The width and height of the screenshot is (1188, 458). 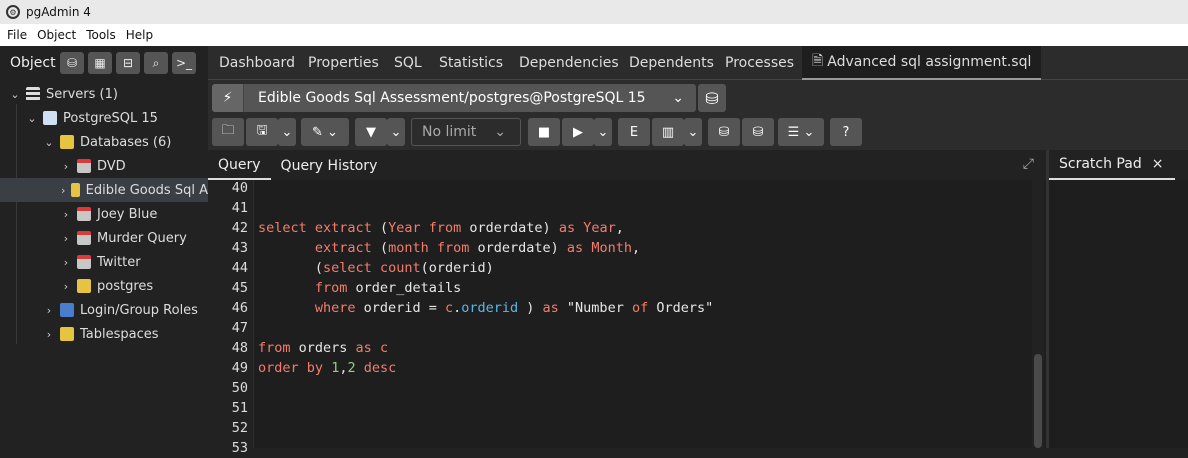 What do you see at coordinates (759, 63) in the screenshot?
I see `tab-processes: Processes` at bounding box center [759, 63].